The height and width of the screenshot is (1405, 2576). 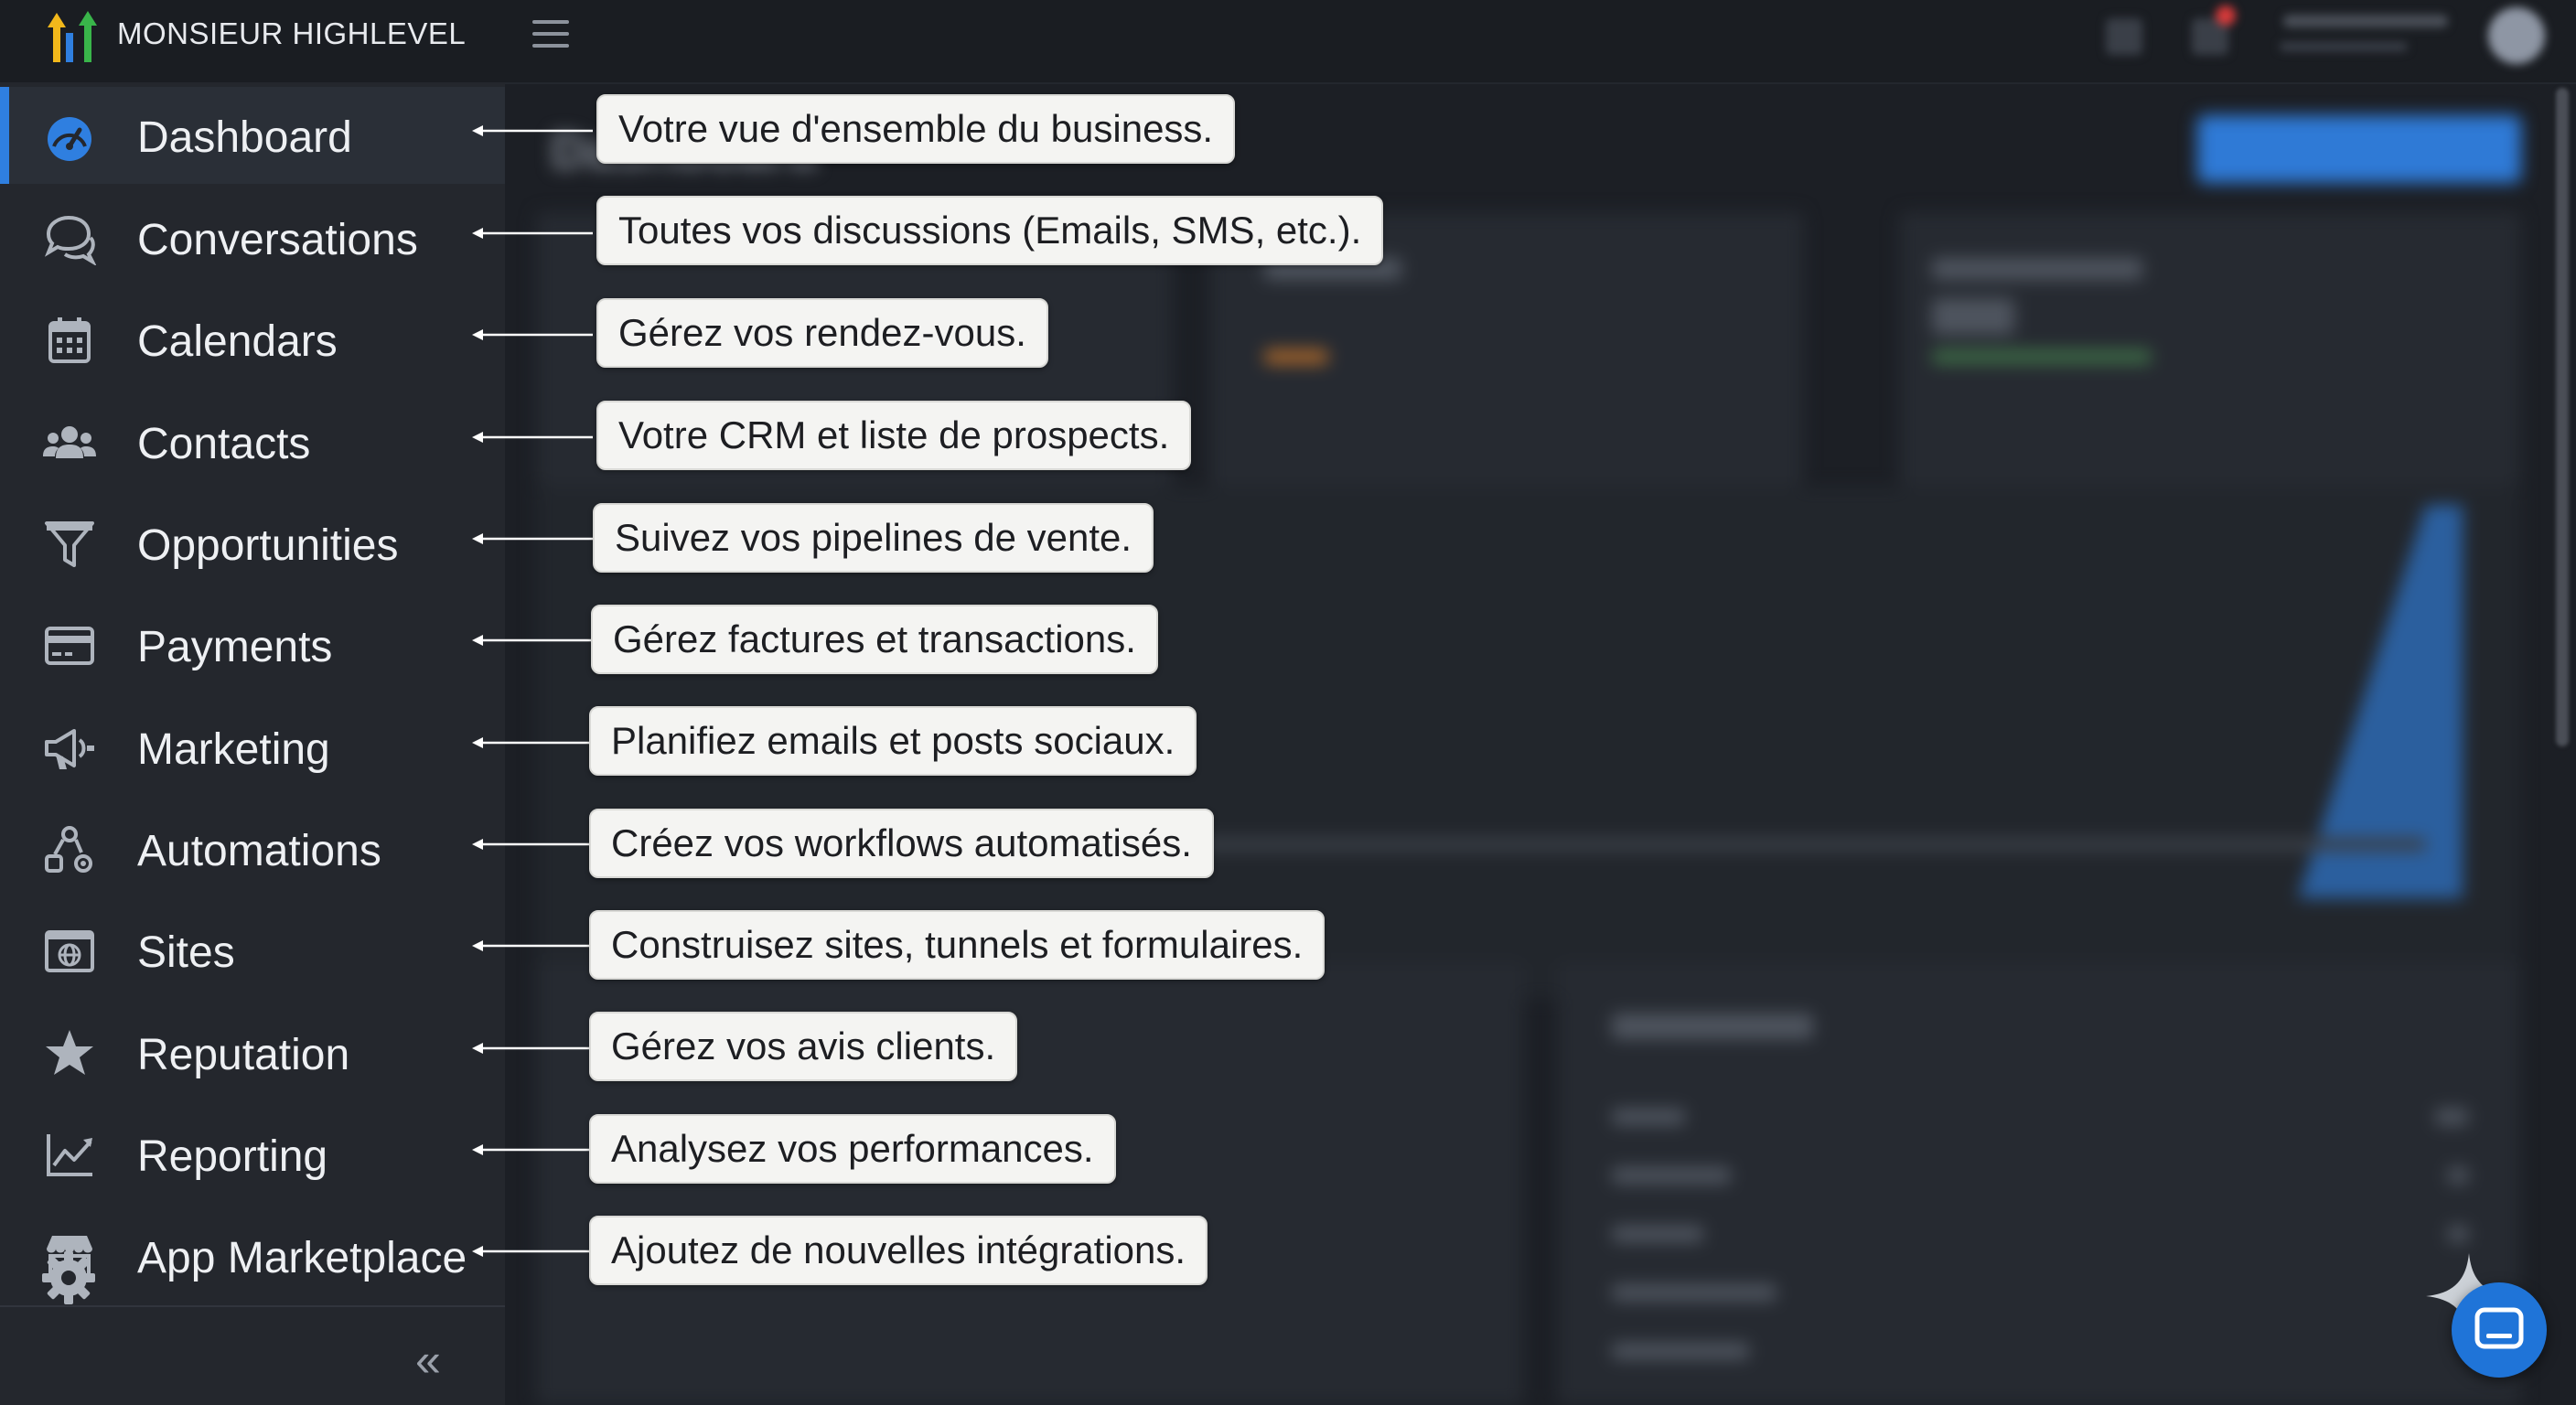 I want to click on line-chart-icon, so click(x=70, y=1155).